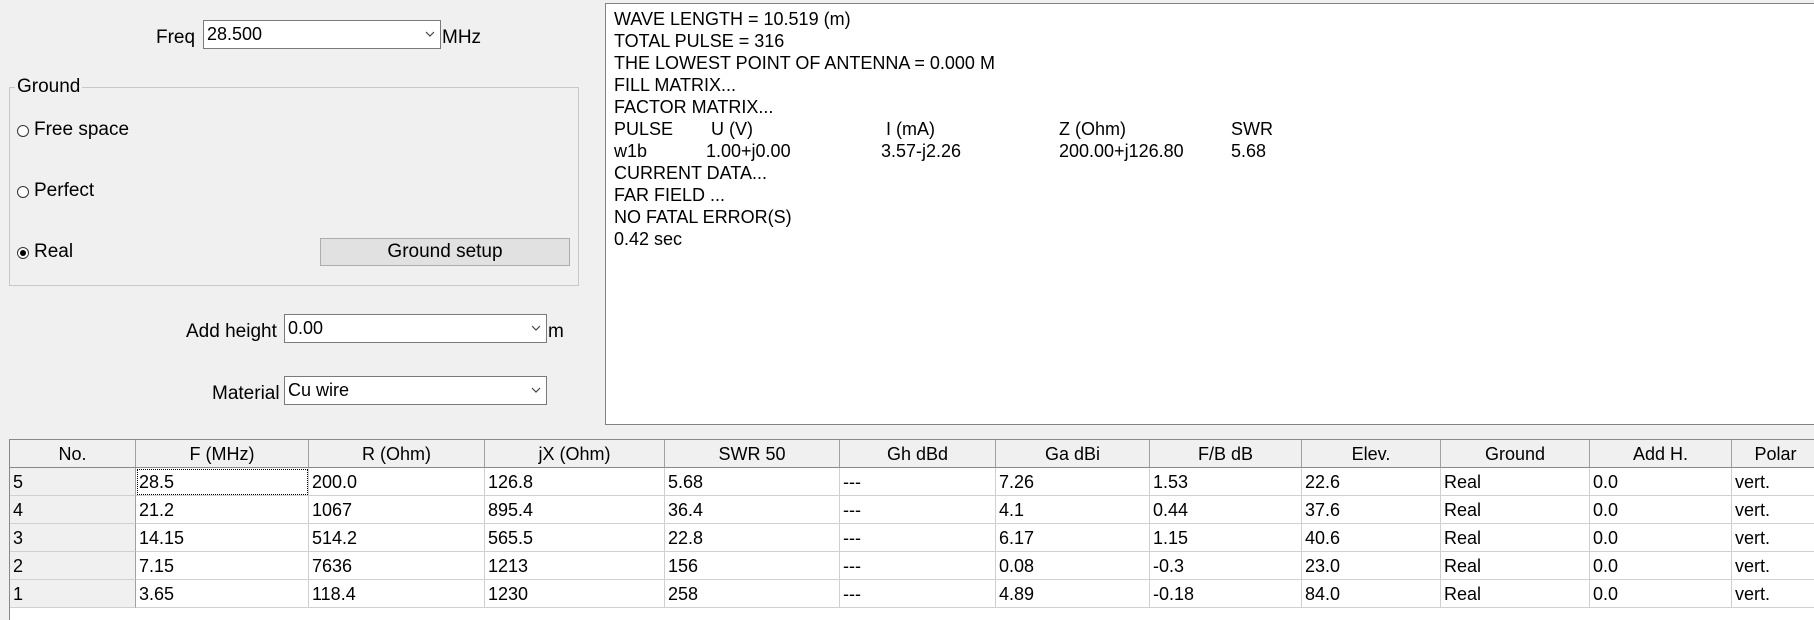 The height and width of the screenshot is (620, 1814). Describe the element at coordinates (397, 482) in the screenshot. I see `table-cell: 200.0` at that location.